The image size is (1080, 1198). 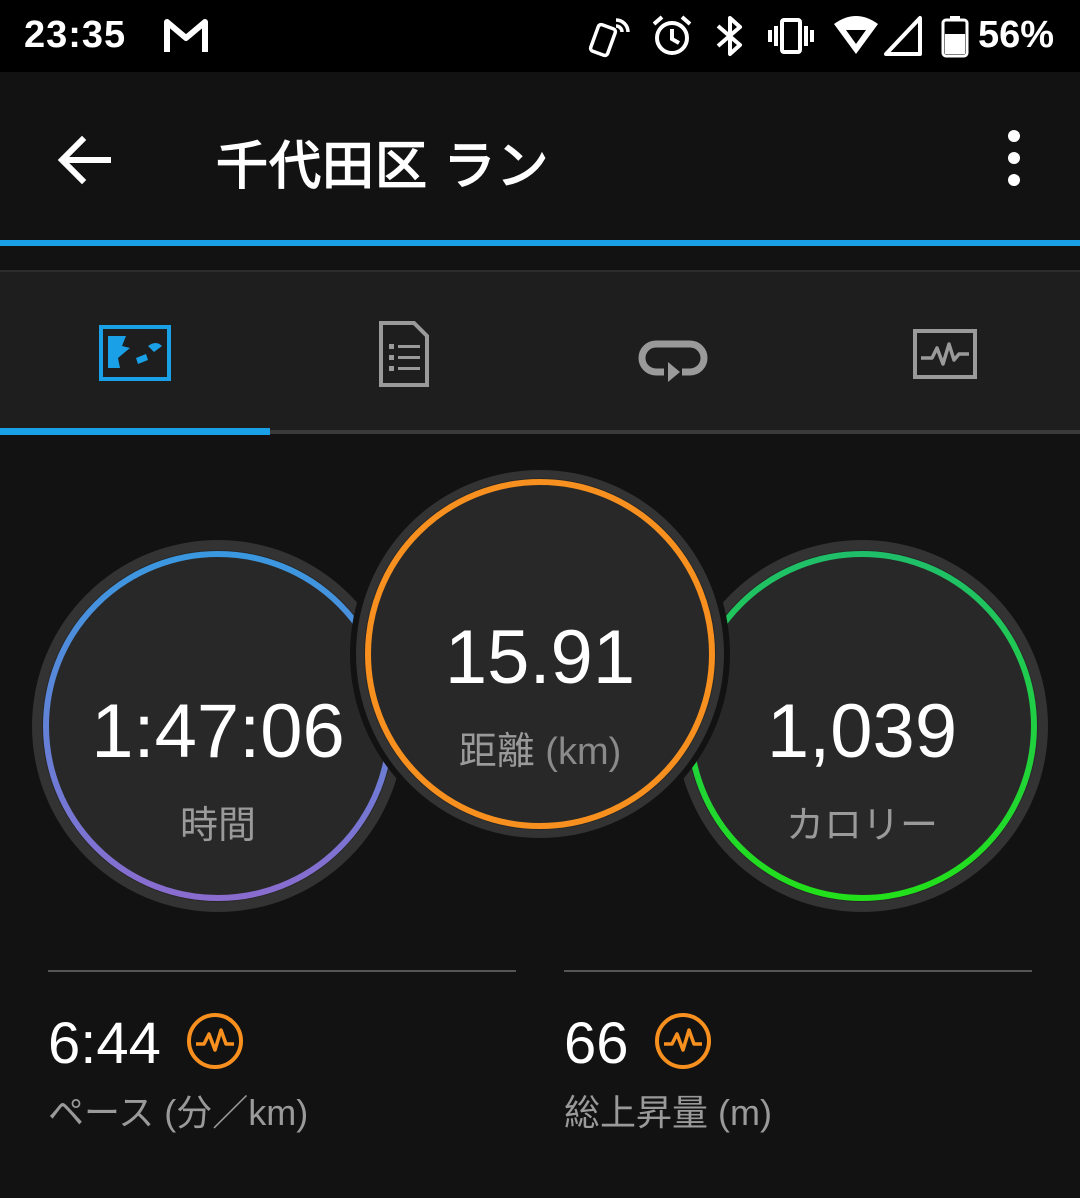 I want to click on ascent-activity-icon, so click(x=683, y=1041).